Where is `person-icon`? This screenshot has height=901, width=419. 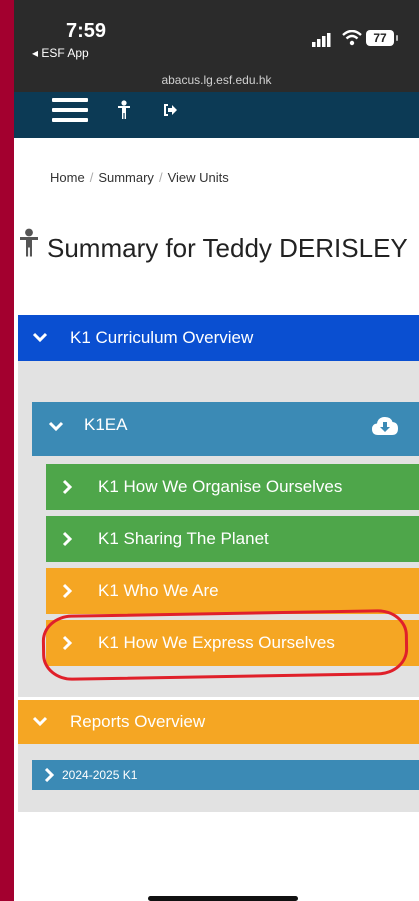
person-icon is located at coordinates (124, 110).